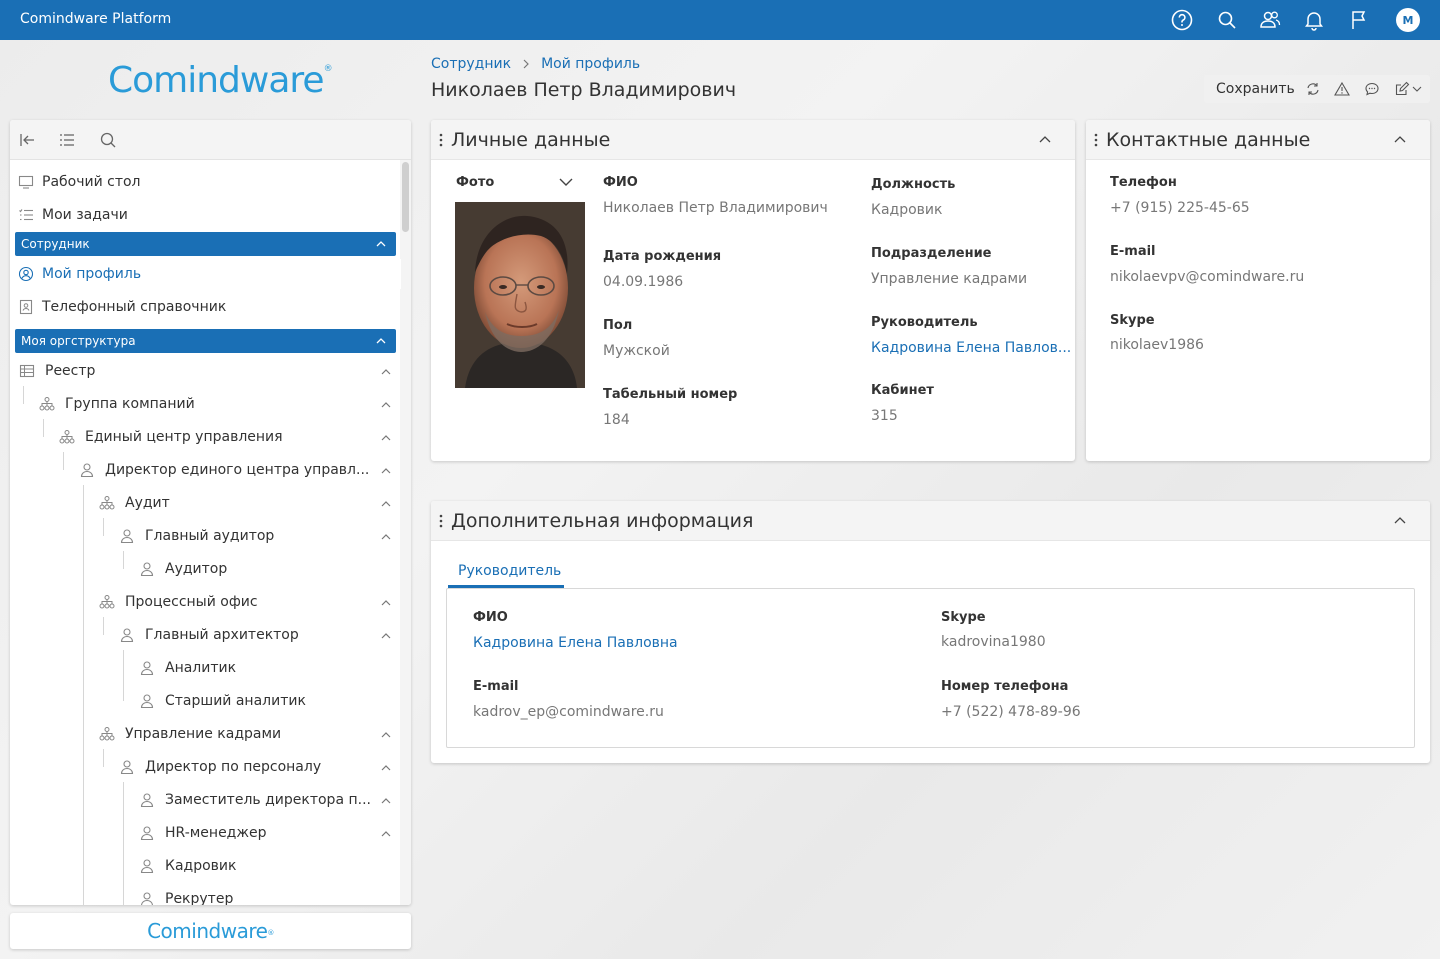  Describe the element at coordinates (92, 274) in the screenshot. I see `sidebar-item-label: Мой профиль` at that location.